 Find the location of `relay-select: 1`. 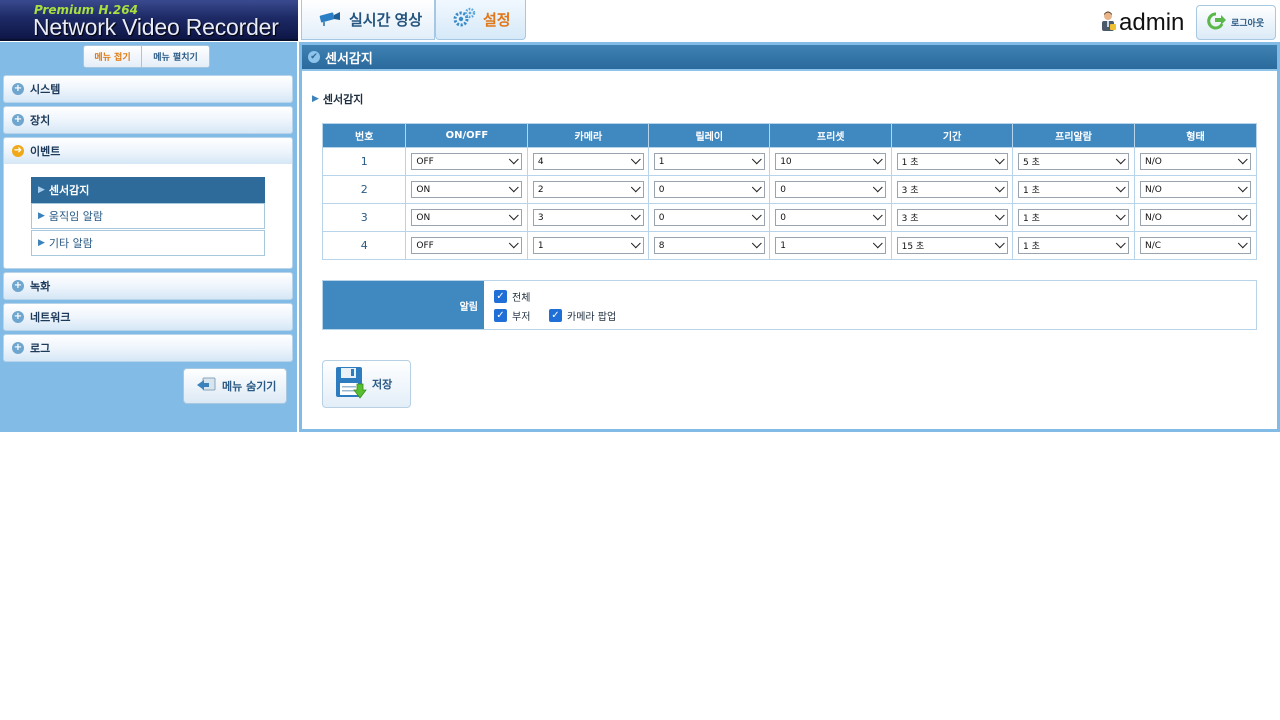

relay-select: 1 is located at coordinates (709, 161).